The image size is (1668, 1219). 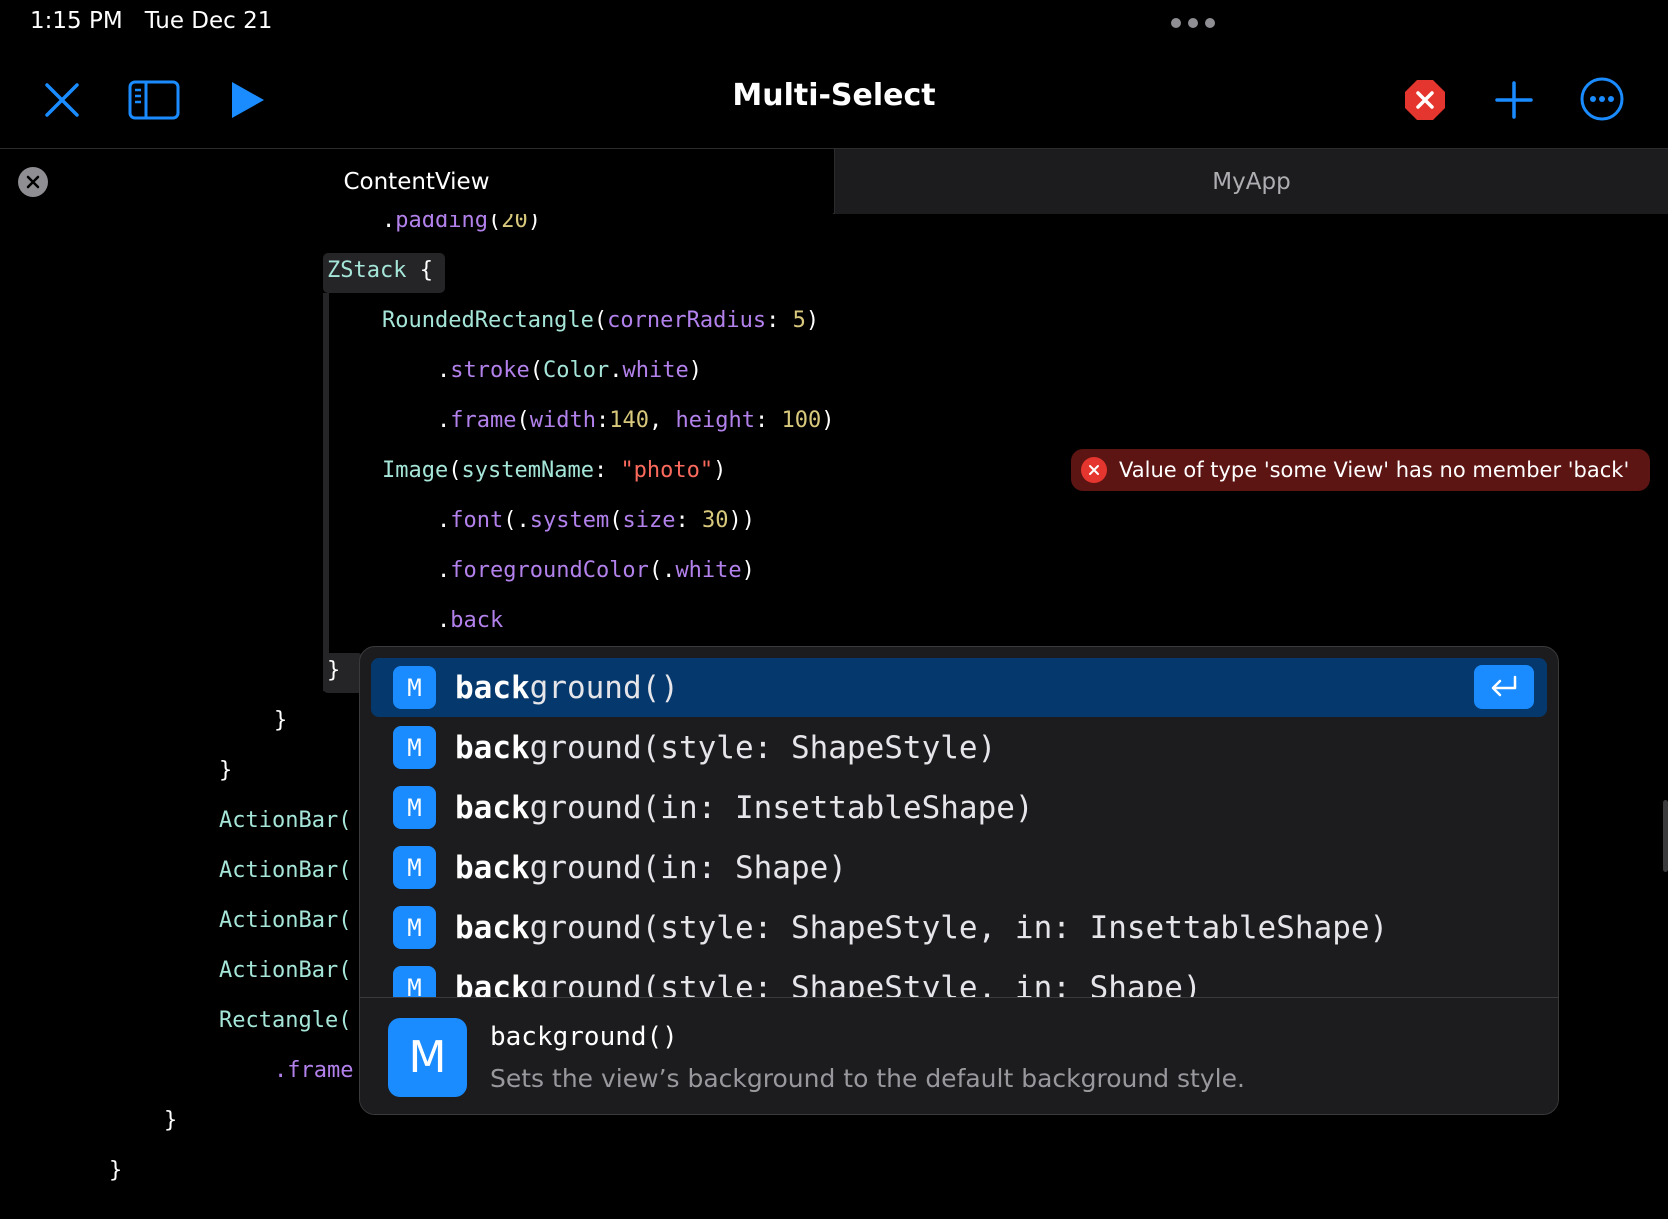 What do you see at coordinates (569, 370) in the screenshot?
I see `code-line: .stroke(Color.white)` at bounding box center [569, 370].